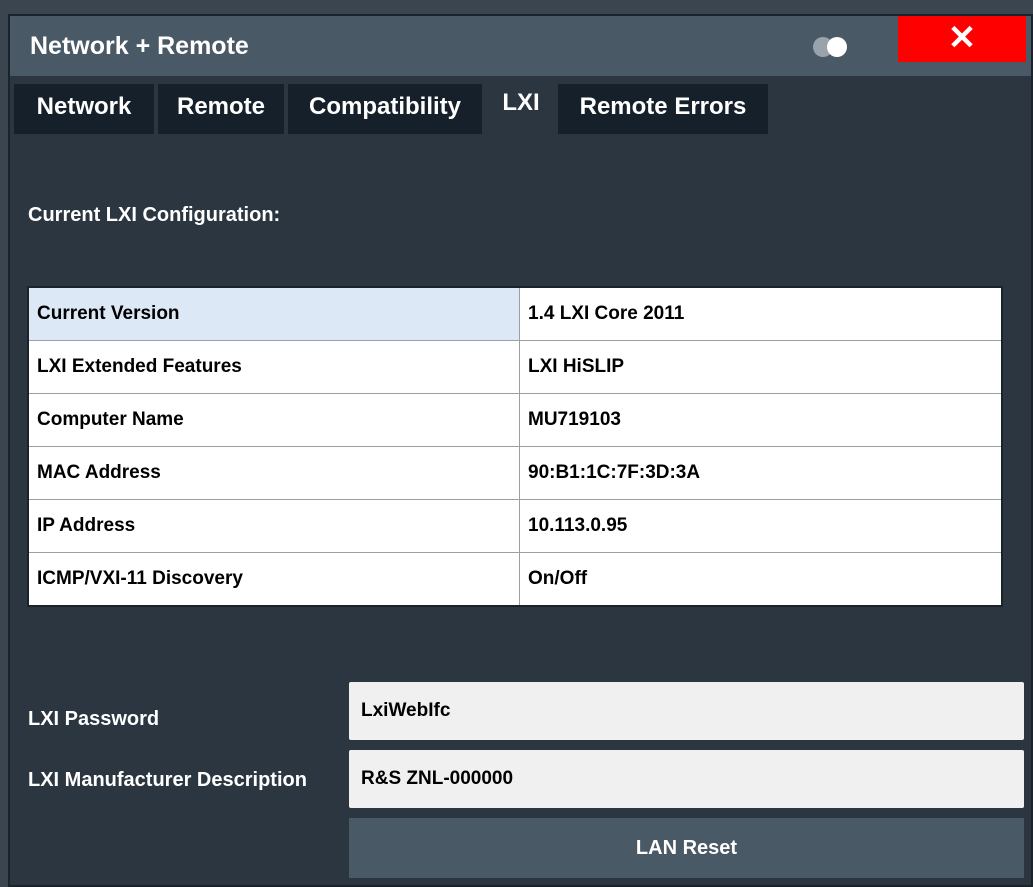 This screenshot has height=887, width=1033. I want to click on title-bar: Network + Remote ✕, so click(520, 46).